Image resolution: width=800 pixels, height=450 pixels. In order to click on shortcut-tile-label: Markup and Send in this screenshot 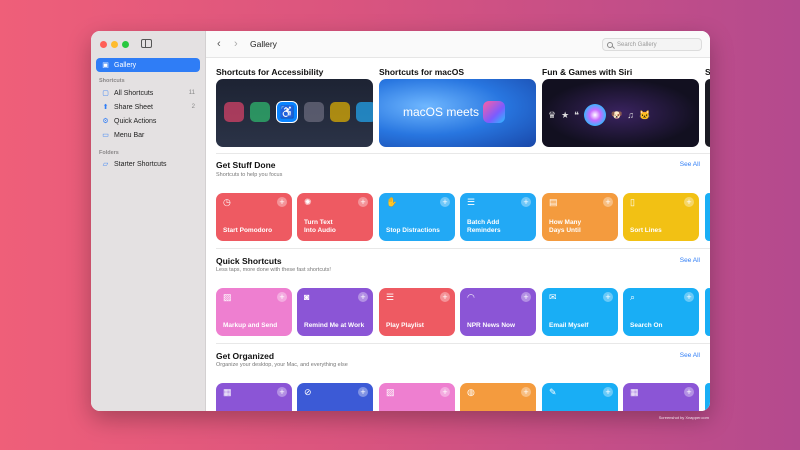, I will do `click(250, 325)`.